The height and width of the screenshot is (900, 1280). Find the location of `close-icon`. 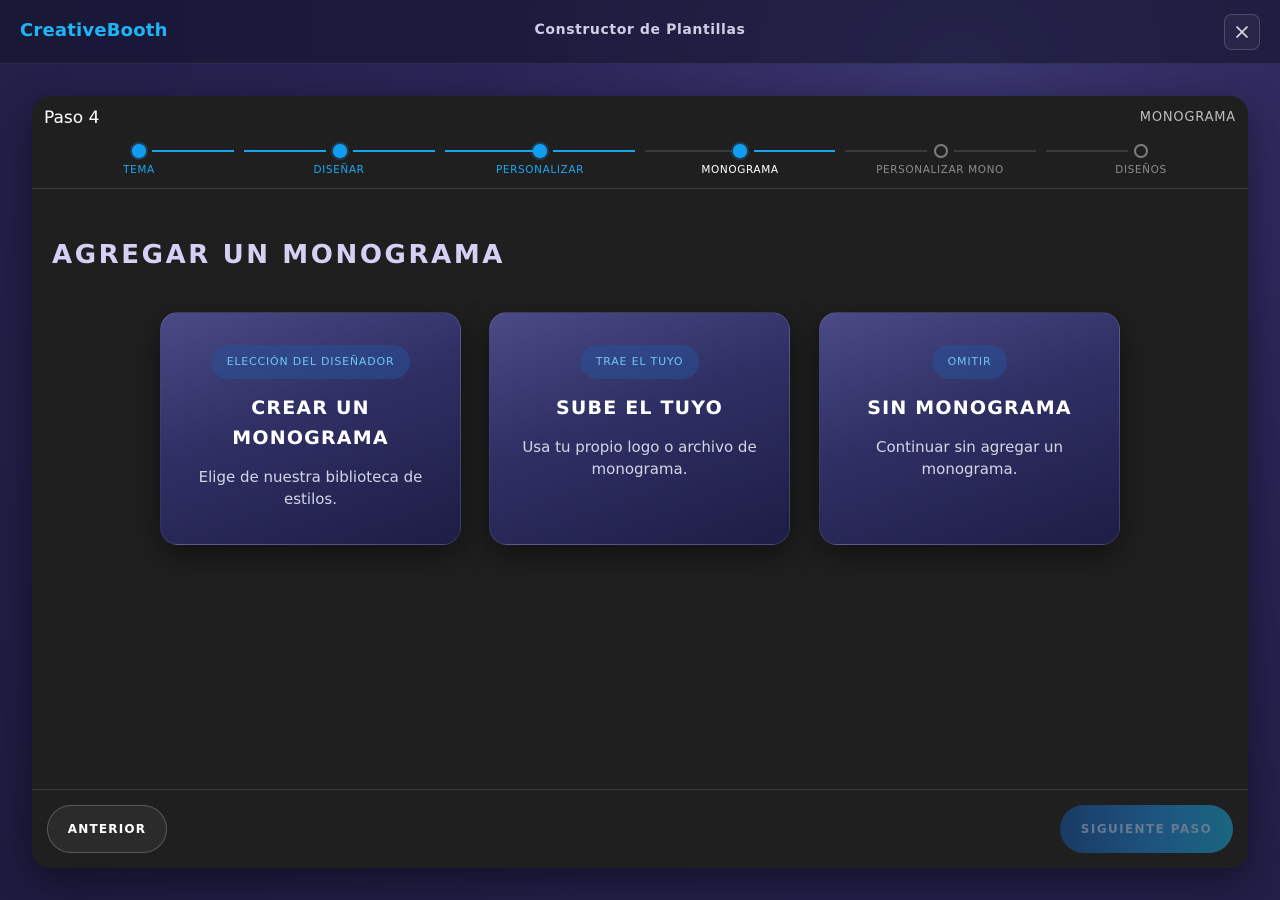

close-icon is located at coordinates (1242, 32).